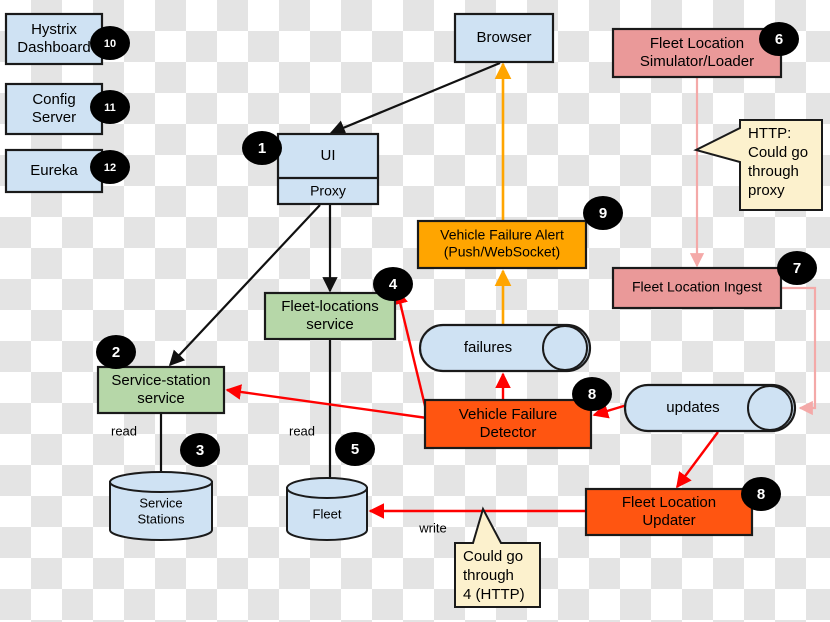 This screenshot has height=622, width=830. I want to click on node-label-svcstation: Service-station, so click(160, 380).